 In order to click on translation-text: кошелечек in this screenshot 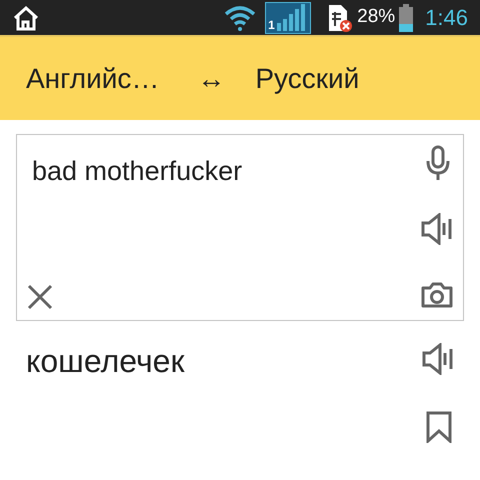, I will do `click(105, 361)`.